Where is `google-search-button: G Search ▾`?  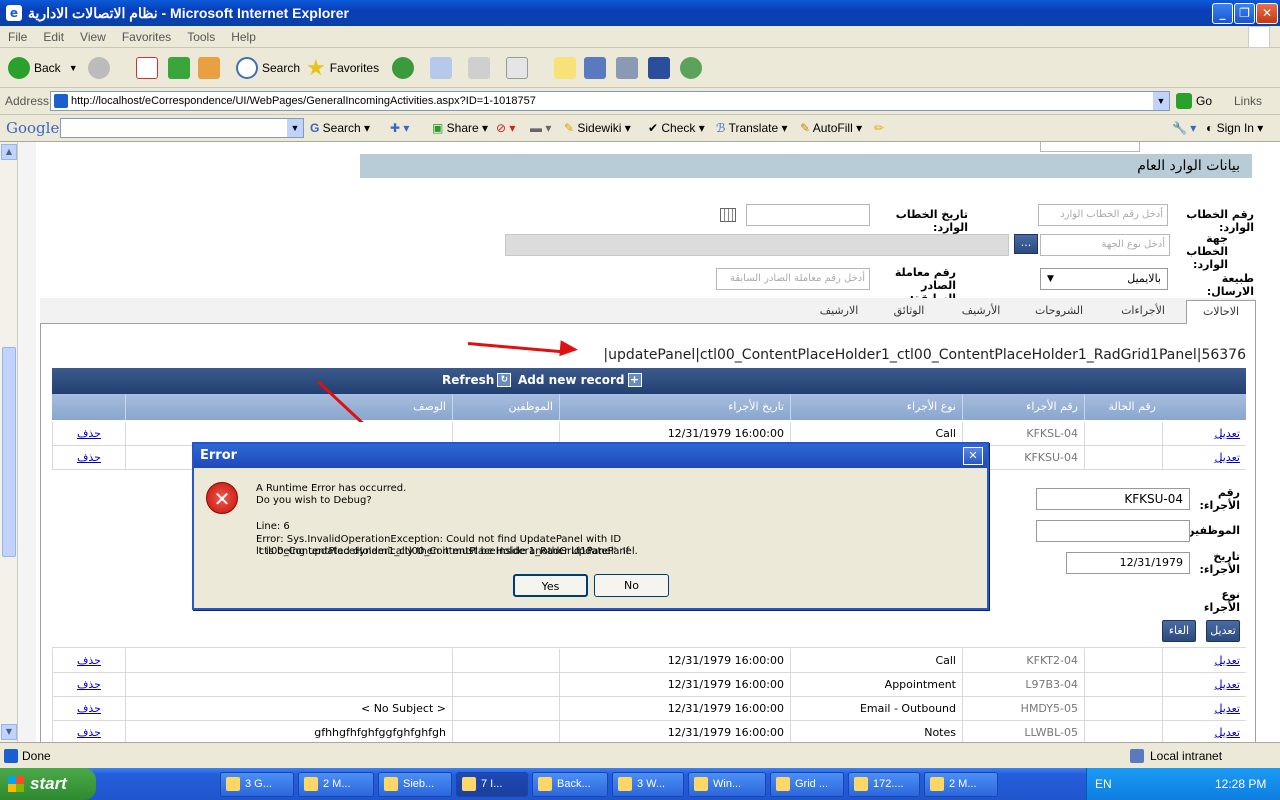 google-search-button: G Search ▾ is located at coordinates (340, 128).